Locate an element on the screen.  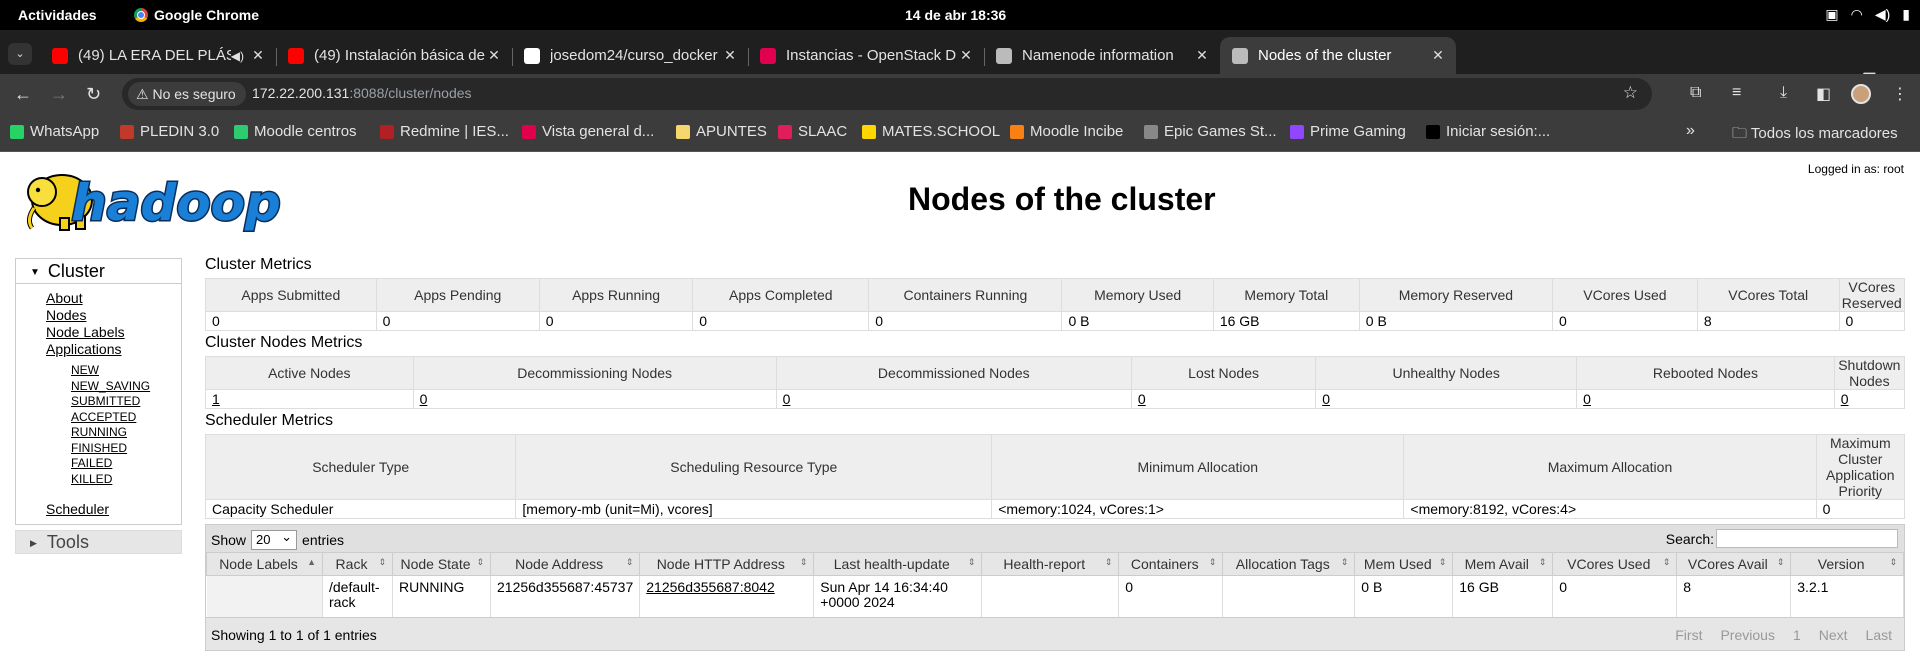
browser-tab: josedom24/curso_docker ✕ is located at coordinates (630, 55).